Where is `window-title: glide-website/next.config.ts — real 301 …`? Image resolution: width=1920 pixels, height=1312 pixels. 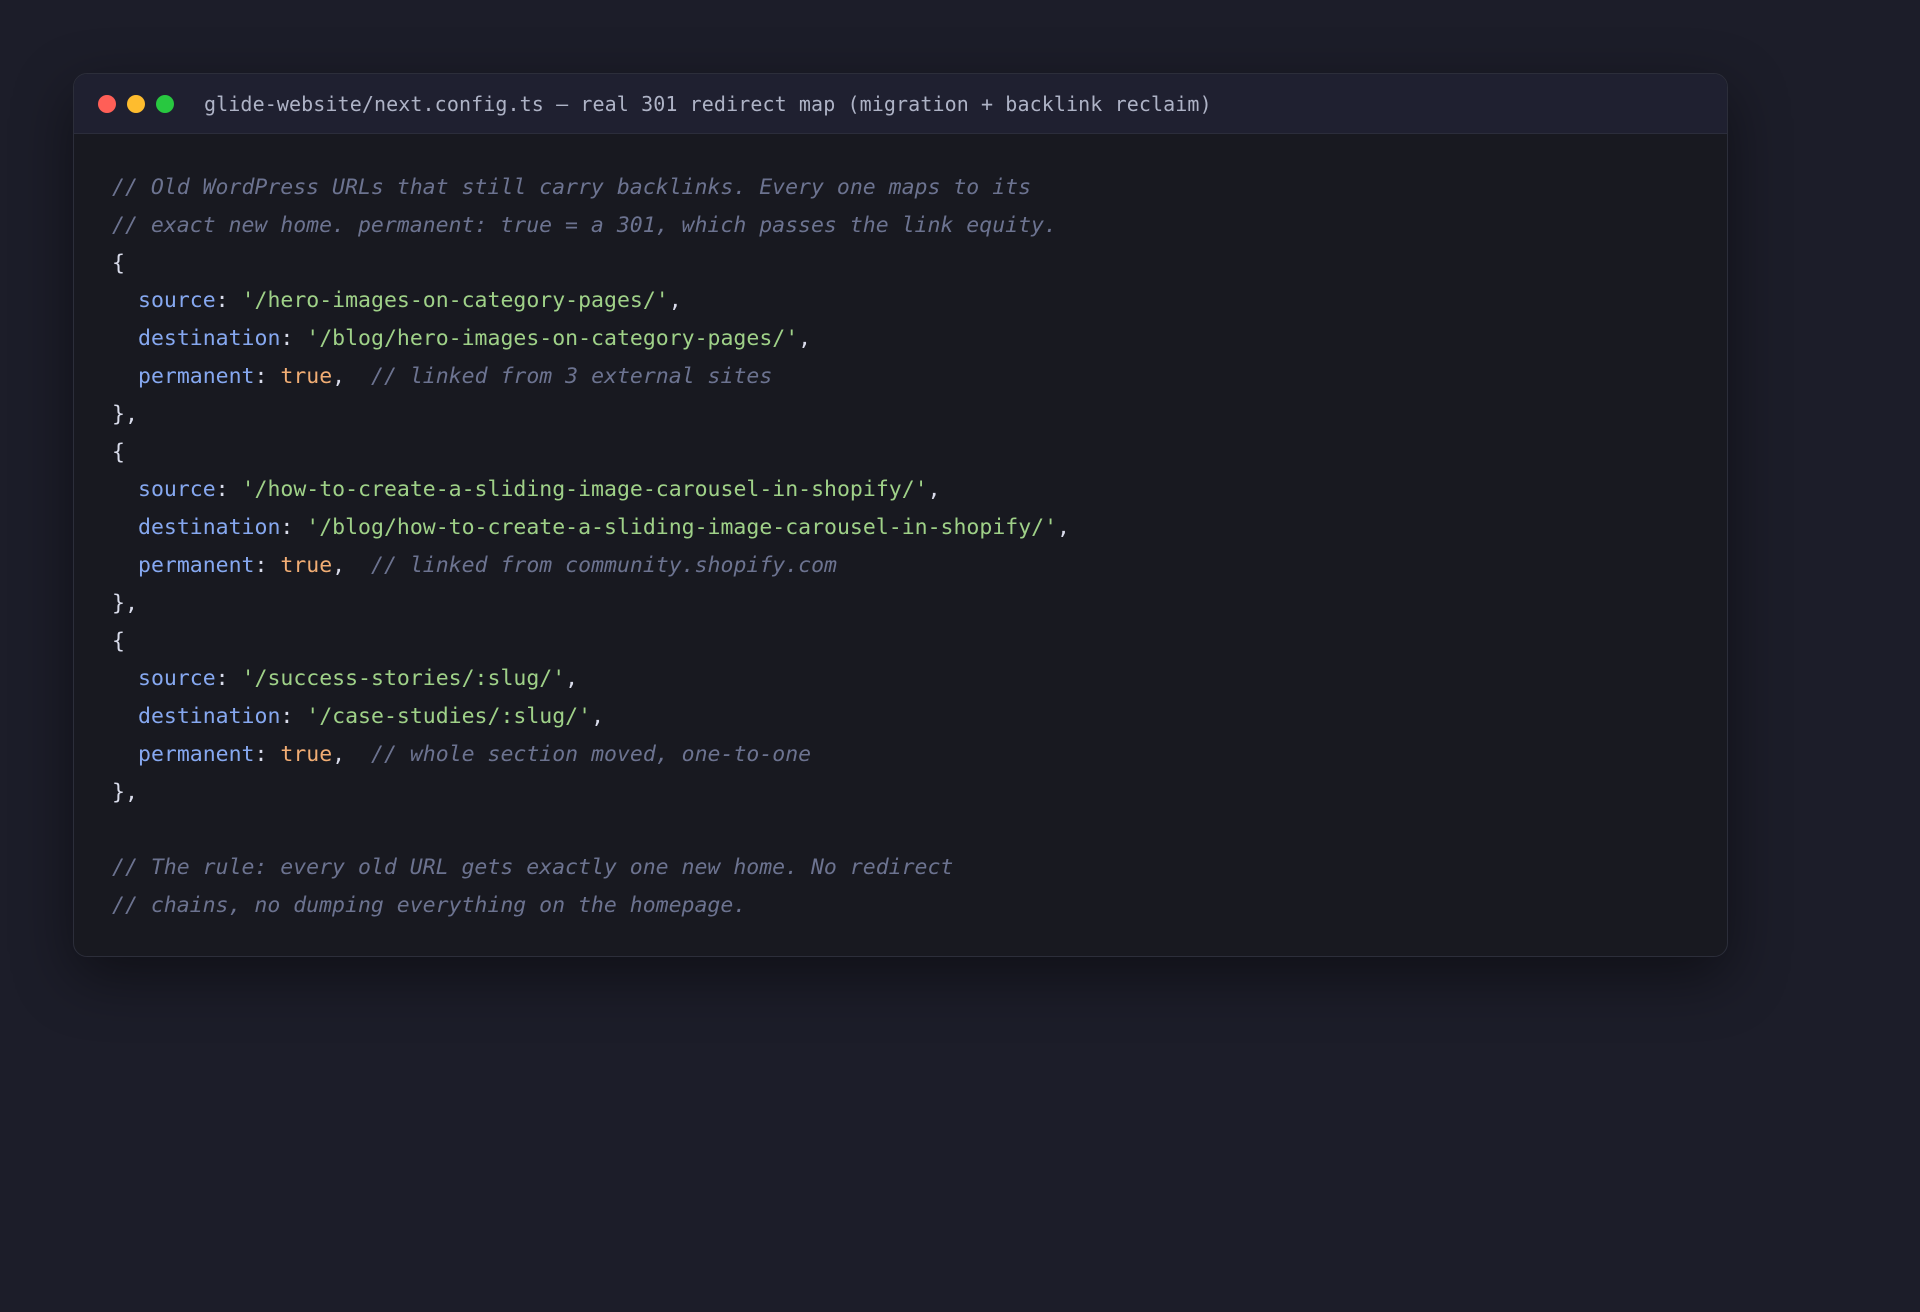 window-title: glide-website/next.config.ts — real 301 … is located at coordinates (708, 103).